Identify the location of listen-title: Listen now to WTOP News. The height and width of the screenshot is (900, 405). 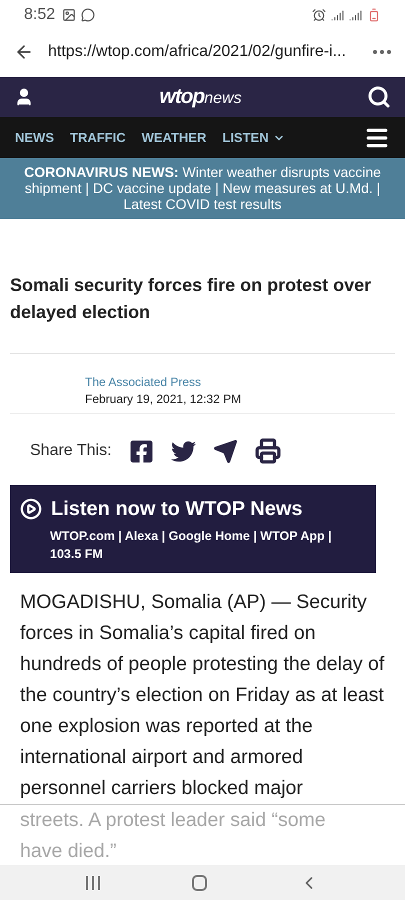
(177, 509).